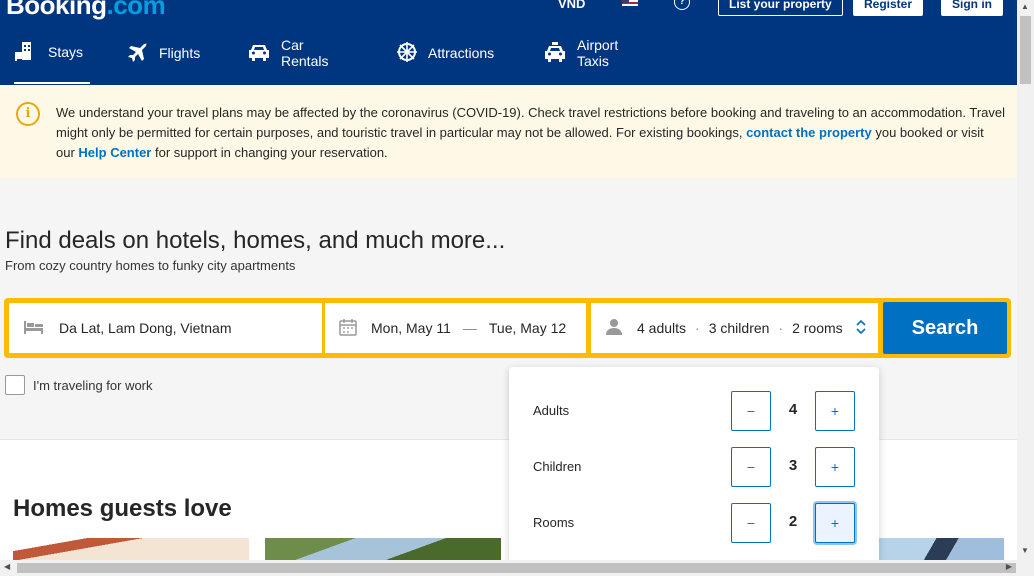  What do you see at coordinates (694, 523) in the screenshot?
I see `rooms-row: Rooms − 2 +` at bounding box center [694, 523].